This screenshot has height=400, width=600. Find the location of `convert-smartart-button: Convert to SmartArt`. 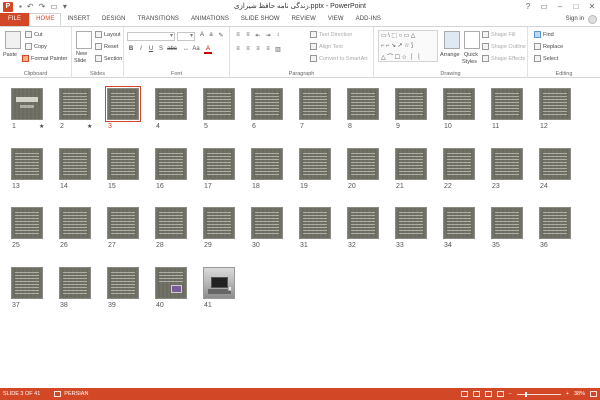

convert-smartart-button: Convert to SmartArt is located at coordinates (339, 58).